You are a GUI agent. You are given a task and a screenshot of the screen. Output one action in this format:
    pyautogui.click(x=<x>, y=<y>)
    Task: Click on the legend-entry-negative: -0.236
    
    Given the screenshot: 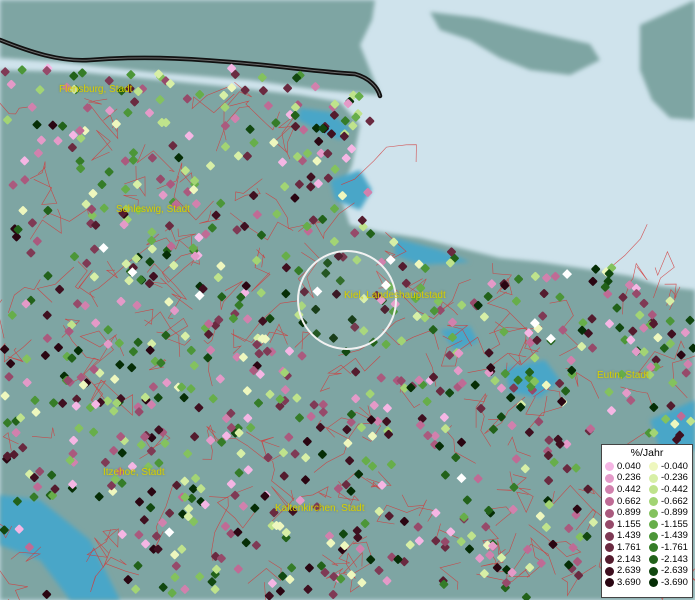 What is the action you would take?
    pyautogui.click(x=671, y=478)
    